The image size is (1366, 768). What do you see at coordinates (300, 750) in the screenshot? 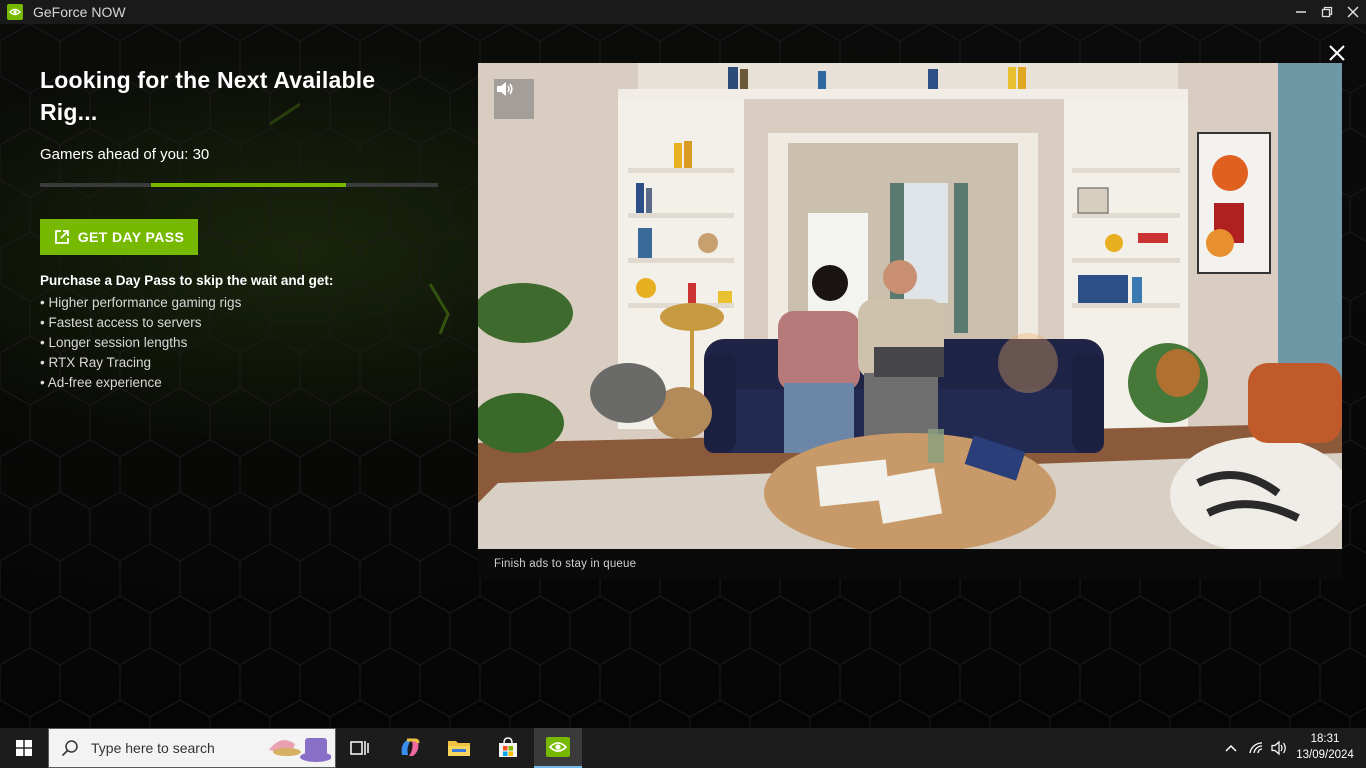
I see `search-highlight-icon` at bounding box center [300, 750].